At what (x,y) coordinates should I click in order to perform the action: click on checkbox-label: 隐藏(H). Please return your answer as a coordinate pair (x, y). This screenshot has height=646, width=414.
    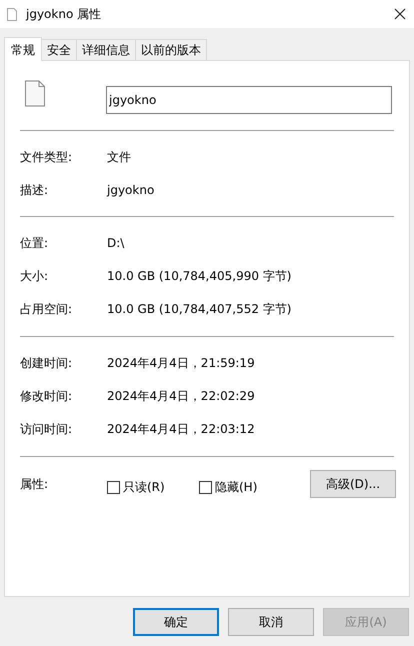
    Looking at the image, I should click on (236, 487).